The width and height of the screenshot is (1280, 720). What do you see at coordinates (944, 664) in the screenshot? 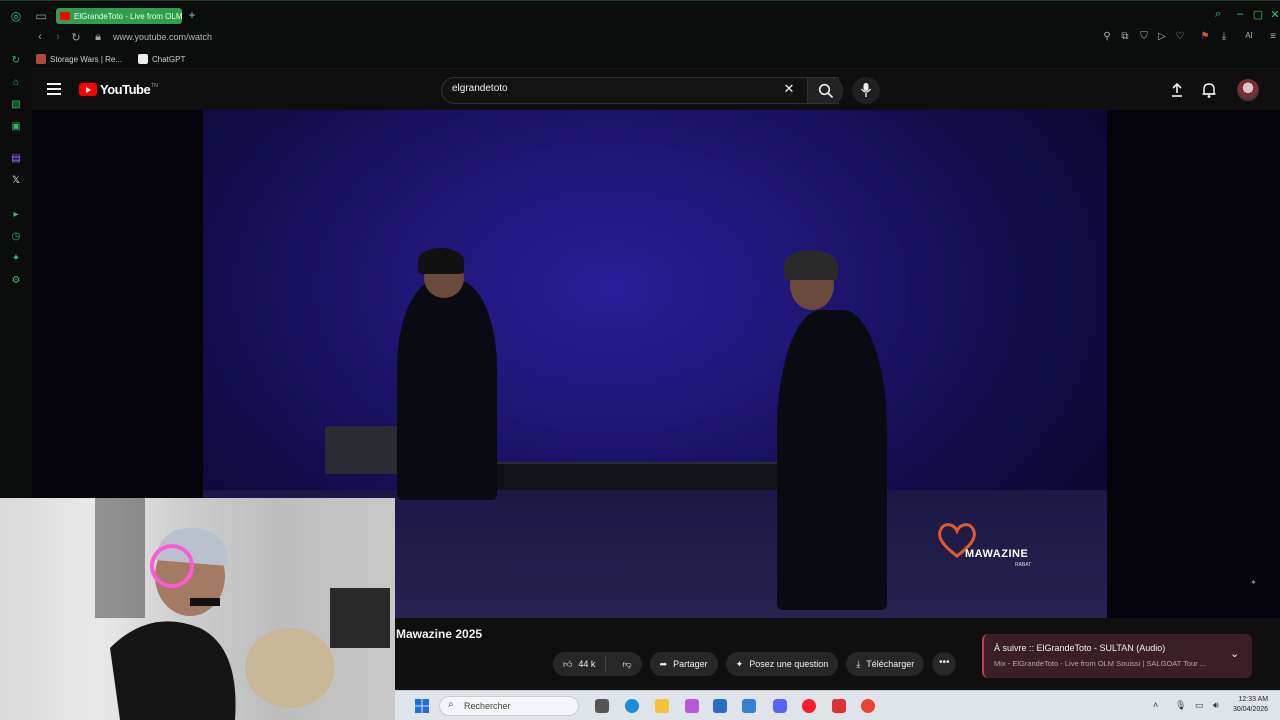
I see `more-actions-icon: •••` at bounding box center [944, 664].